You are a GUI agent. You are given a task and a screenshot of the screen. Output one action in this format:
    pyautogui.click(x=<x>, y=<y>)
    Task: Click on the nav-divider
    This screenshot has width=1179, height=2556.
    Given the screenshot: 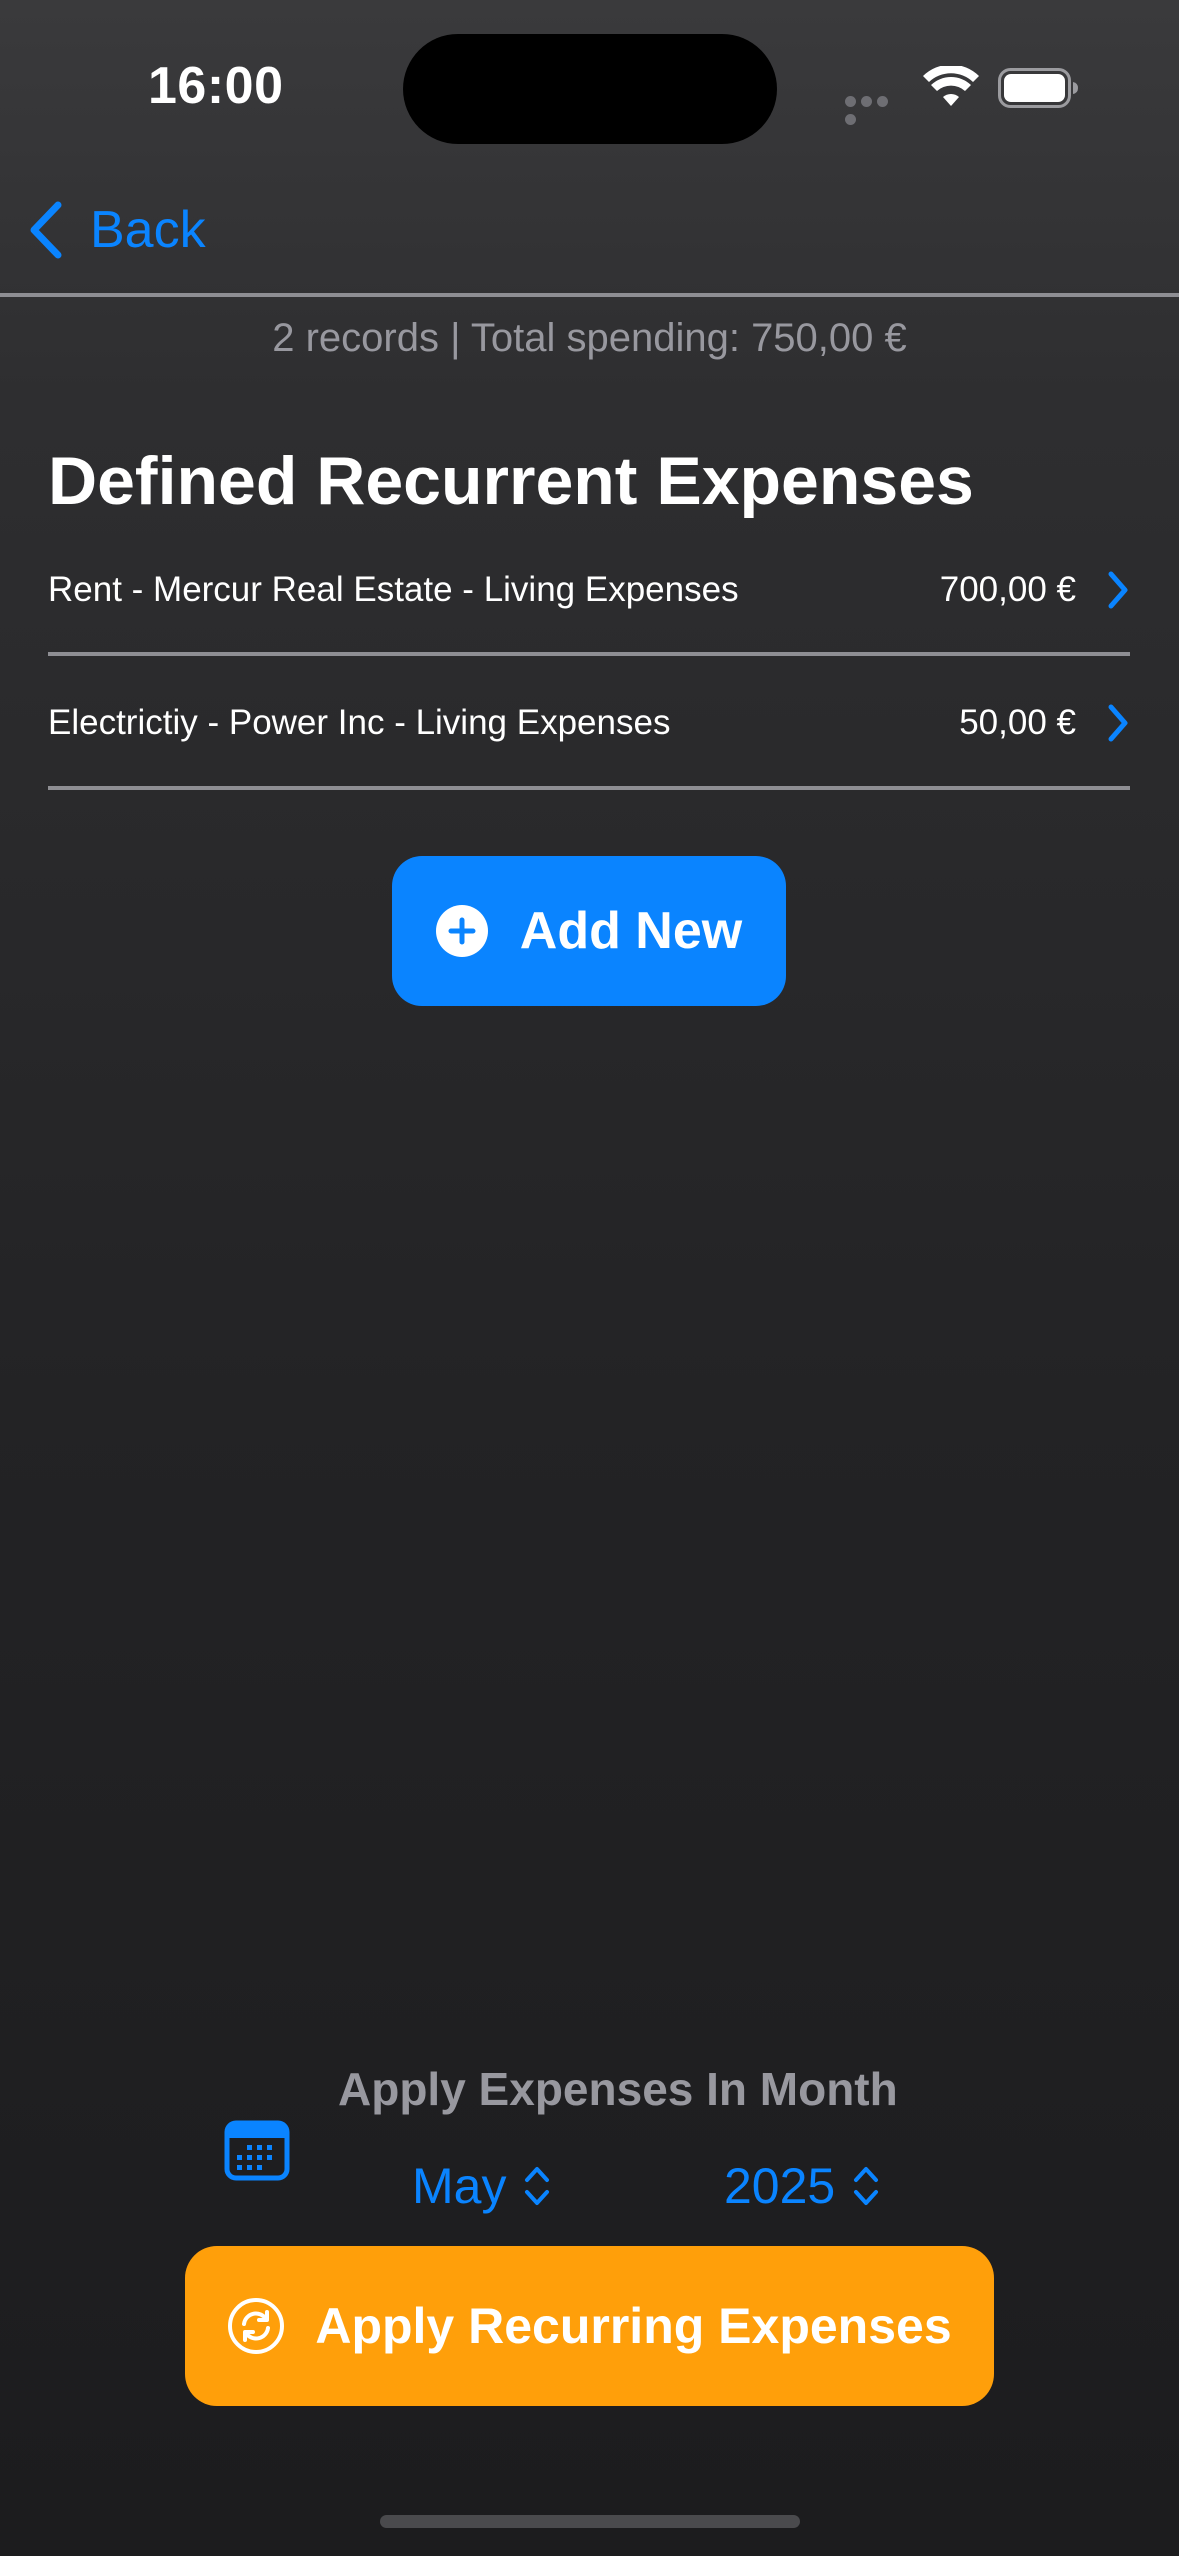 What is the action you would take?
    pyautogui.click(x=589, y=295)
    